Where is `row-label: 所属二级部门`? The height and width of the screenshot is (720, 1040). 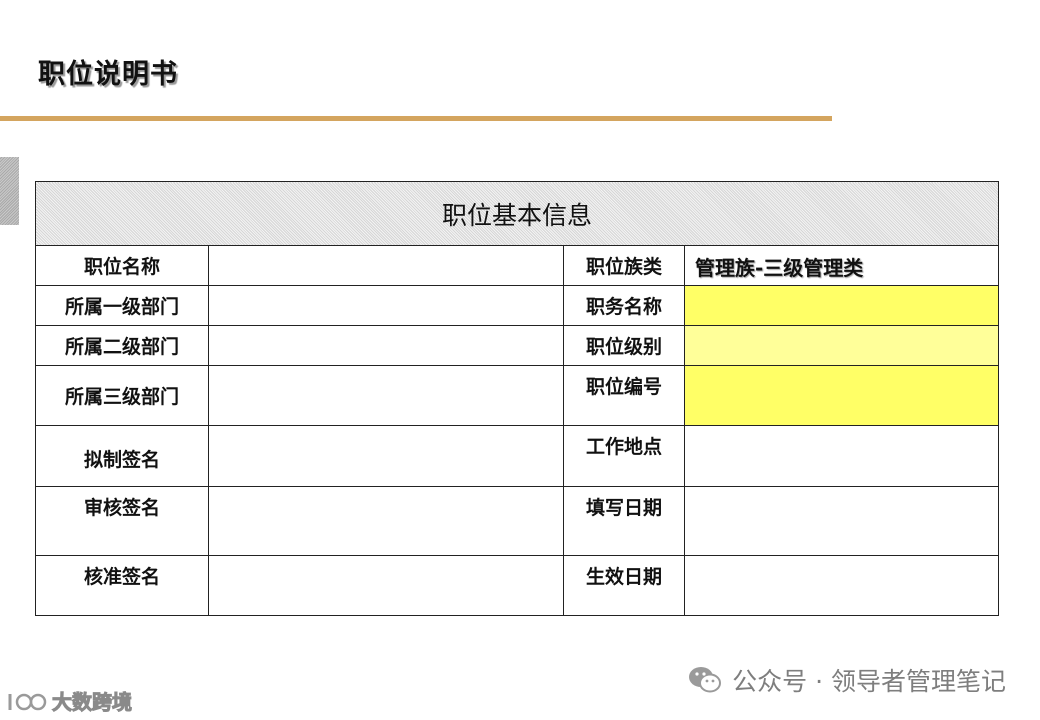 row-label: 所属二级部门 is located at coordinates (122, 345).